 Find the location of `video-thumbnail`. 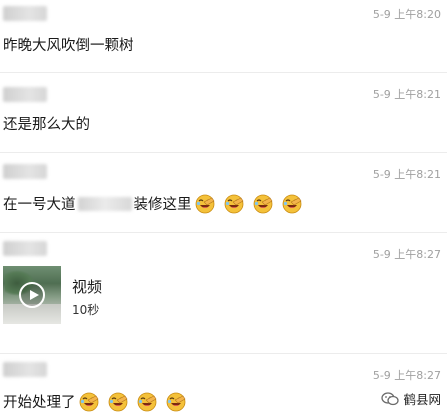

video-thumbnail is located at coordinates (32, 295).